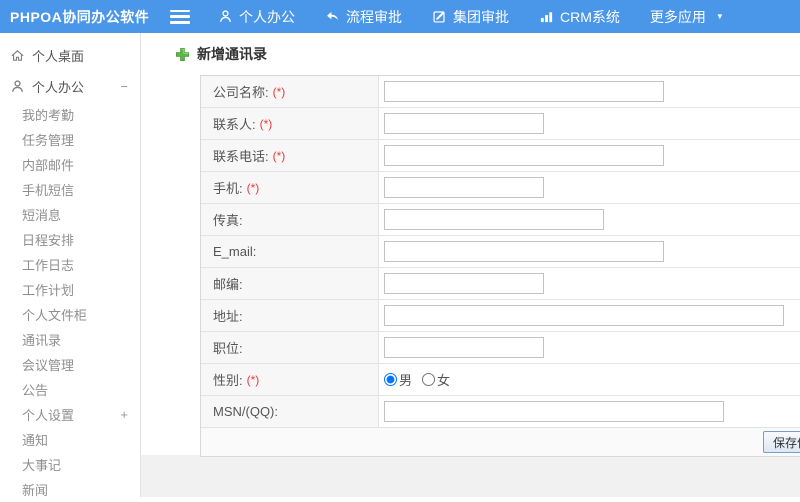 The image size is (800, 502). I want to click on msn-qq-input, so click(554, 411).